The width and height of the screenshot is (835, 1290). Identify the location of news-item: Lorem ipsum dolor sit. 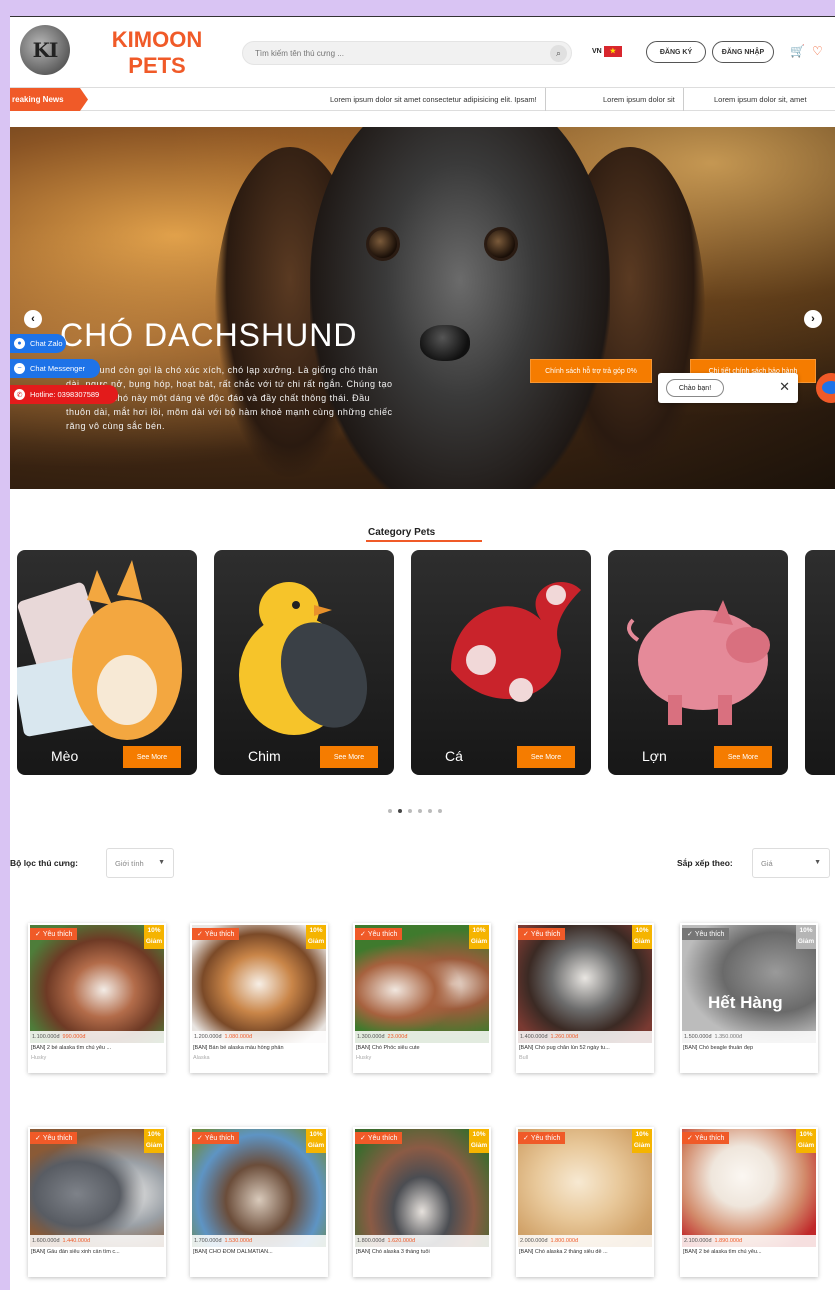
(639, 99).